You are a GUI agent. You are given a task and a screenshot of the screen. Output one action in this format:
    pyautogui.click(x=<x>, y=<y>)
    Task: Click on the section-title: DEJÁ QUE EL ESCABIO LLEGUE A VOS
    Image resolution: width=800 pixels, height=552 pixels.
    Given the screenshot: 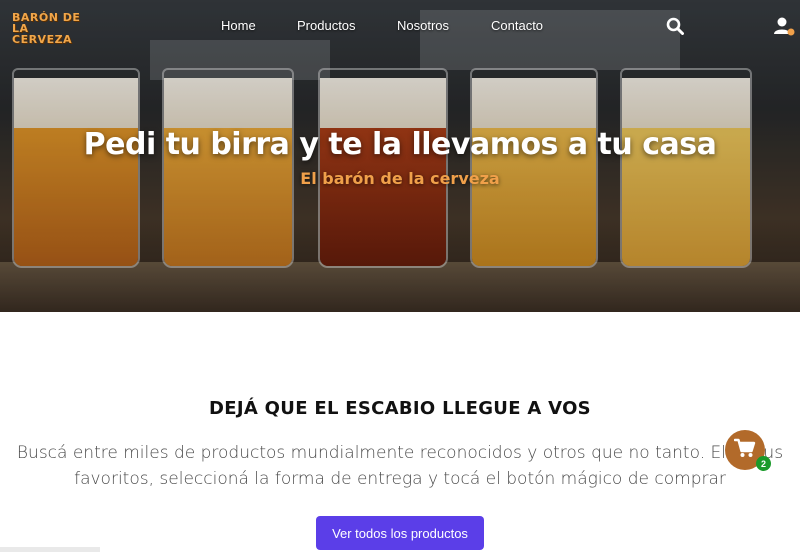 What is the action you would take?
    pyautogui.click(x=400, y=408)
    